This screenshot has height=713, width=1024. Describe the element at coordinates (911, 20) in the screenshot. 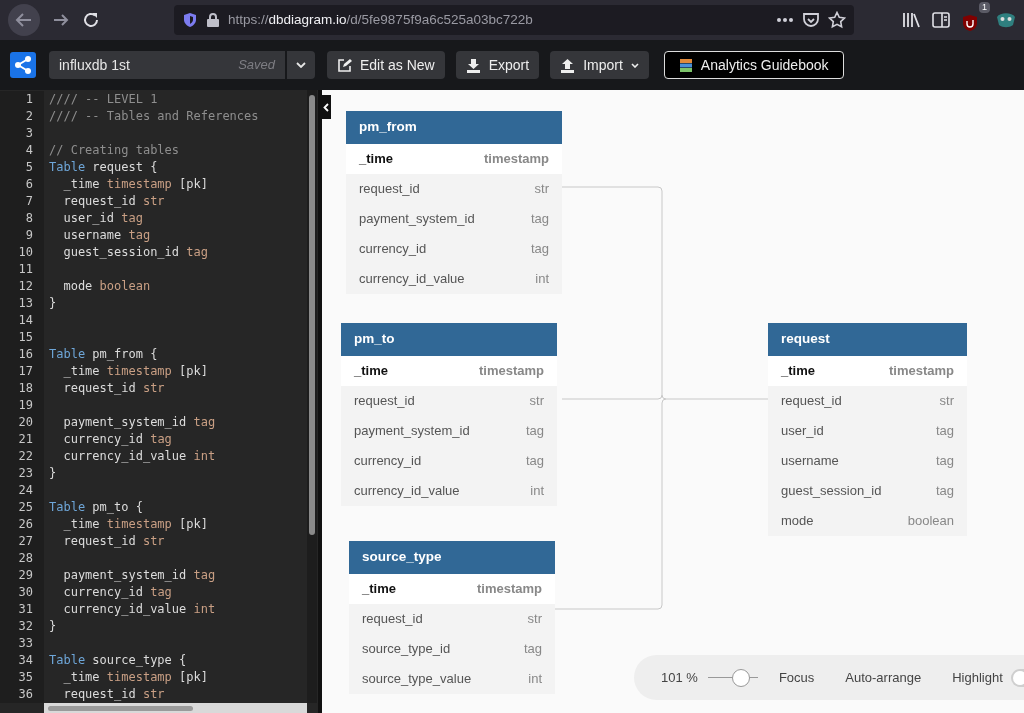

I see `library-icon` at that location.